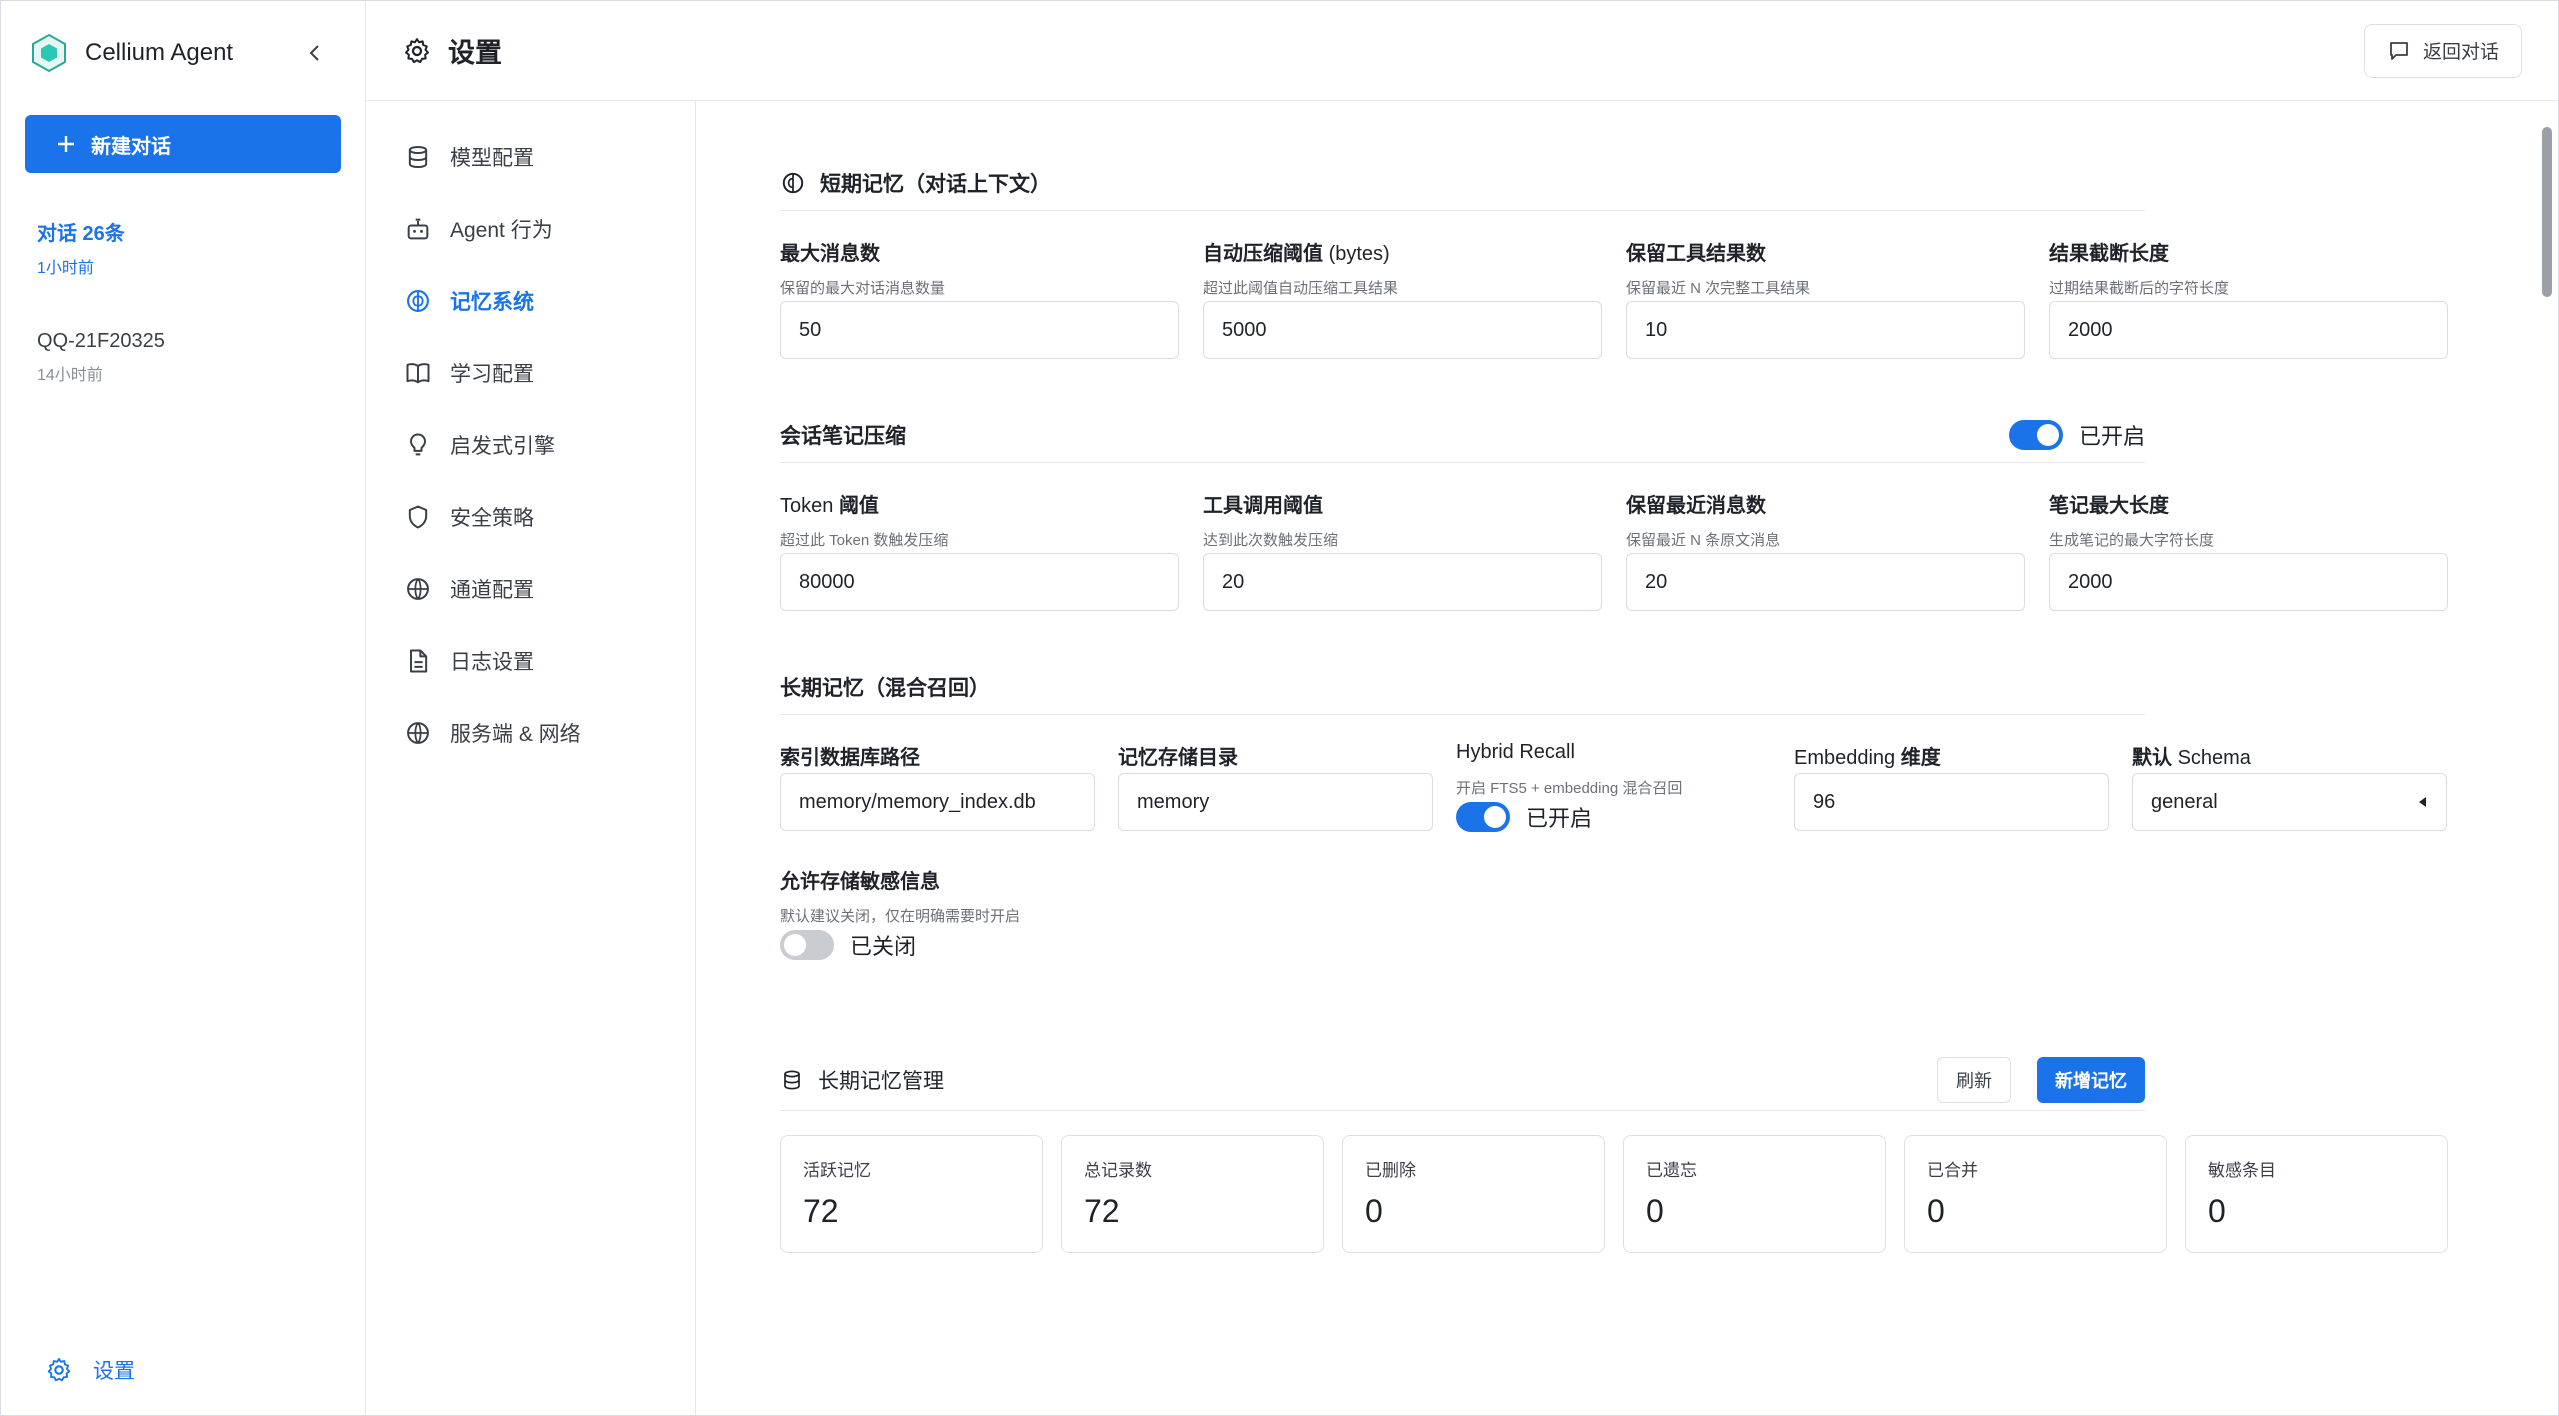  I want to click on nav-item-label: 记忆系统, so click(492, 302).